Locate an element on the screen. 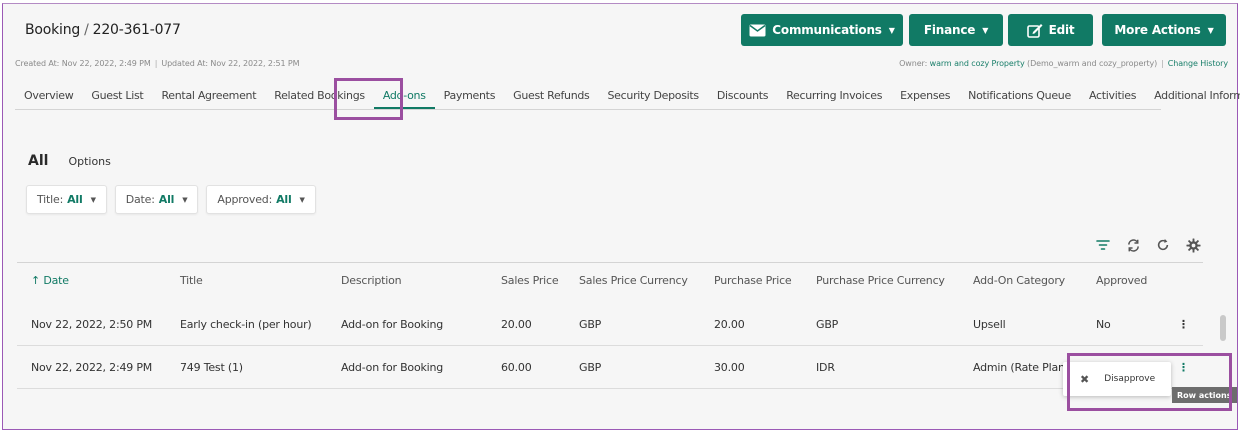 This screenshot has height=434, width=1240. close-icon: ✖ is located at coordinates (1085, 379).